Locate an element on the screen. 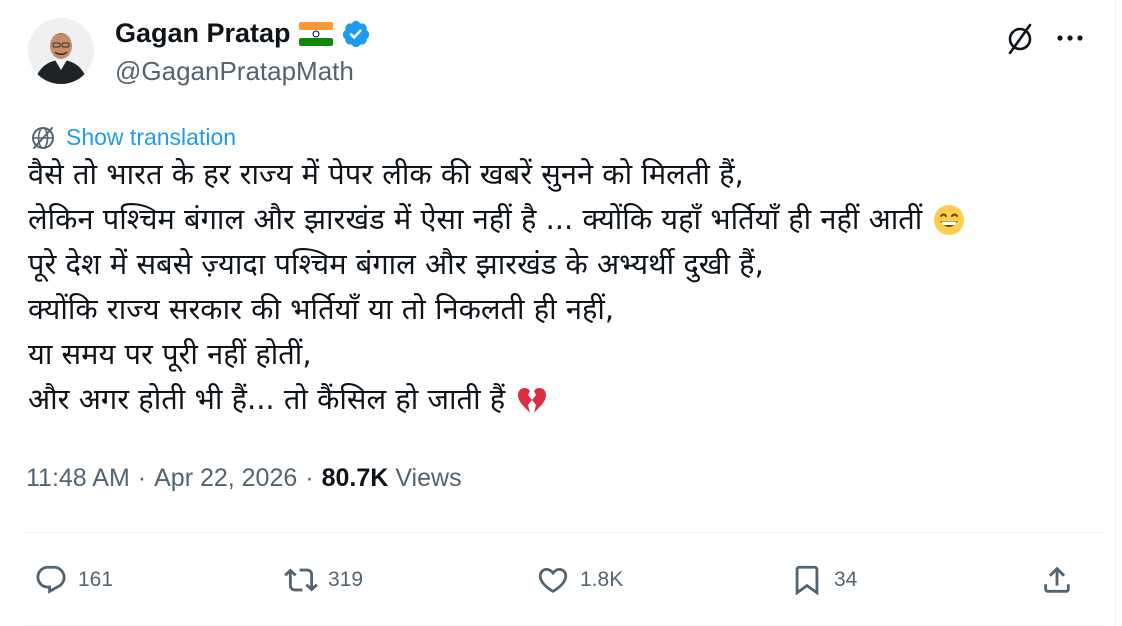 This screenshot has width=1122, height=626. tweet-date: Apr 22, 2026 is located at coordinates (225, 478).